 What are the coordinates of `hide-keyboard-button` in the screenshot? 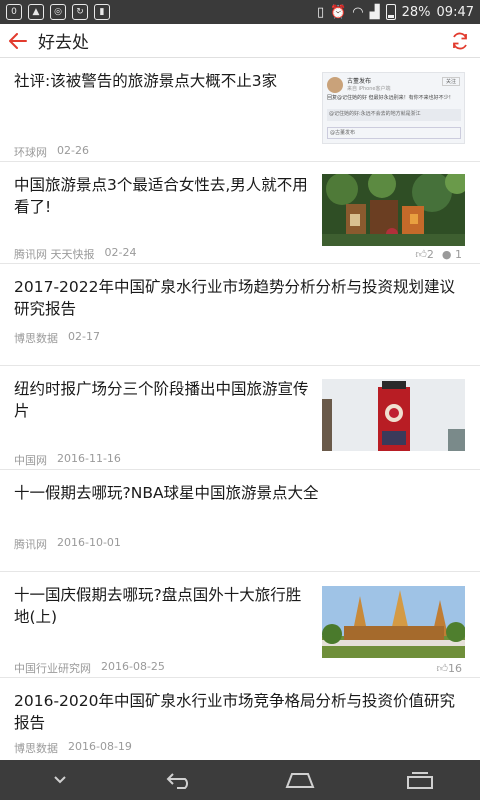 It's located at (60, 780).